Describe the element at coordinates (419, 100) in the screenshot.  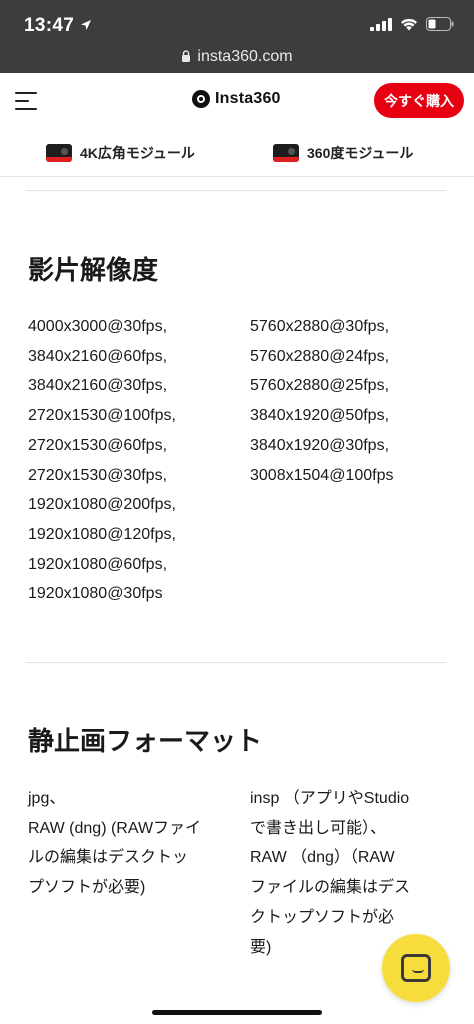
I see `buy-now-button: 今すぐ購入` at that location.